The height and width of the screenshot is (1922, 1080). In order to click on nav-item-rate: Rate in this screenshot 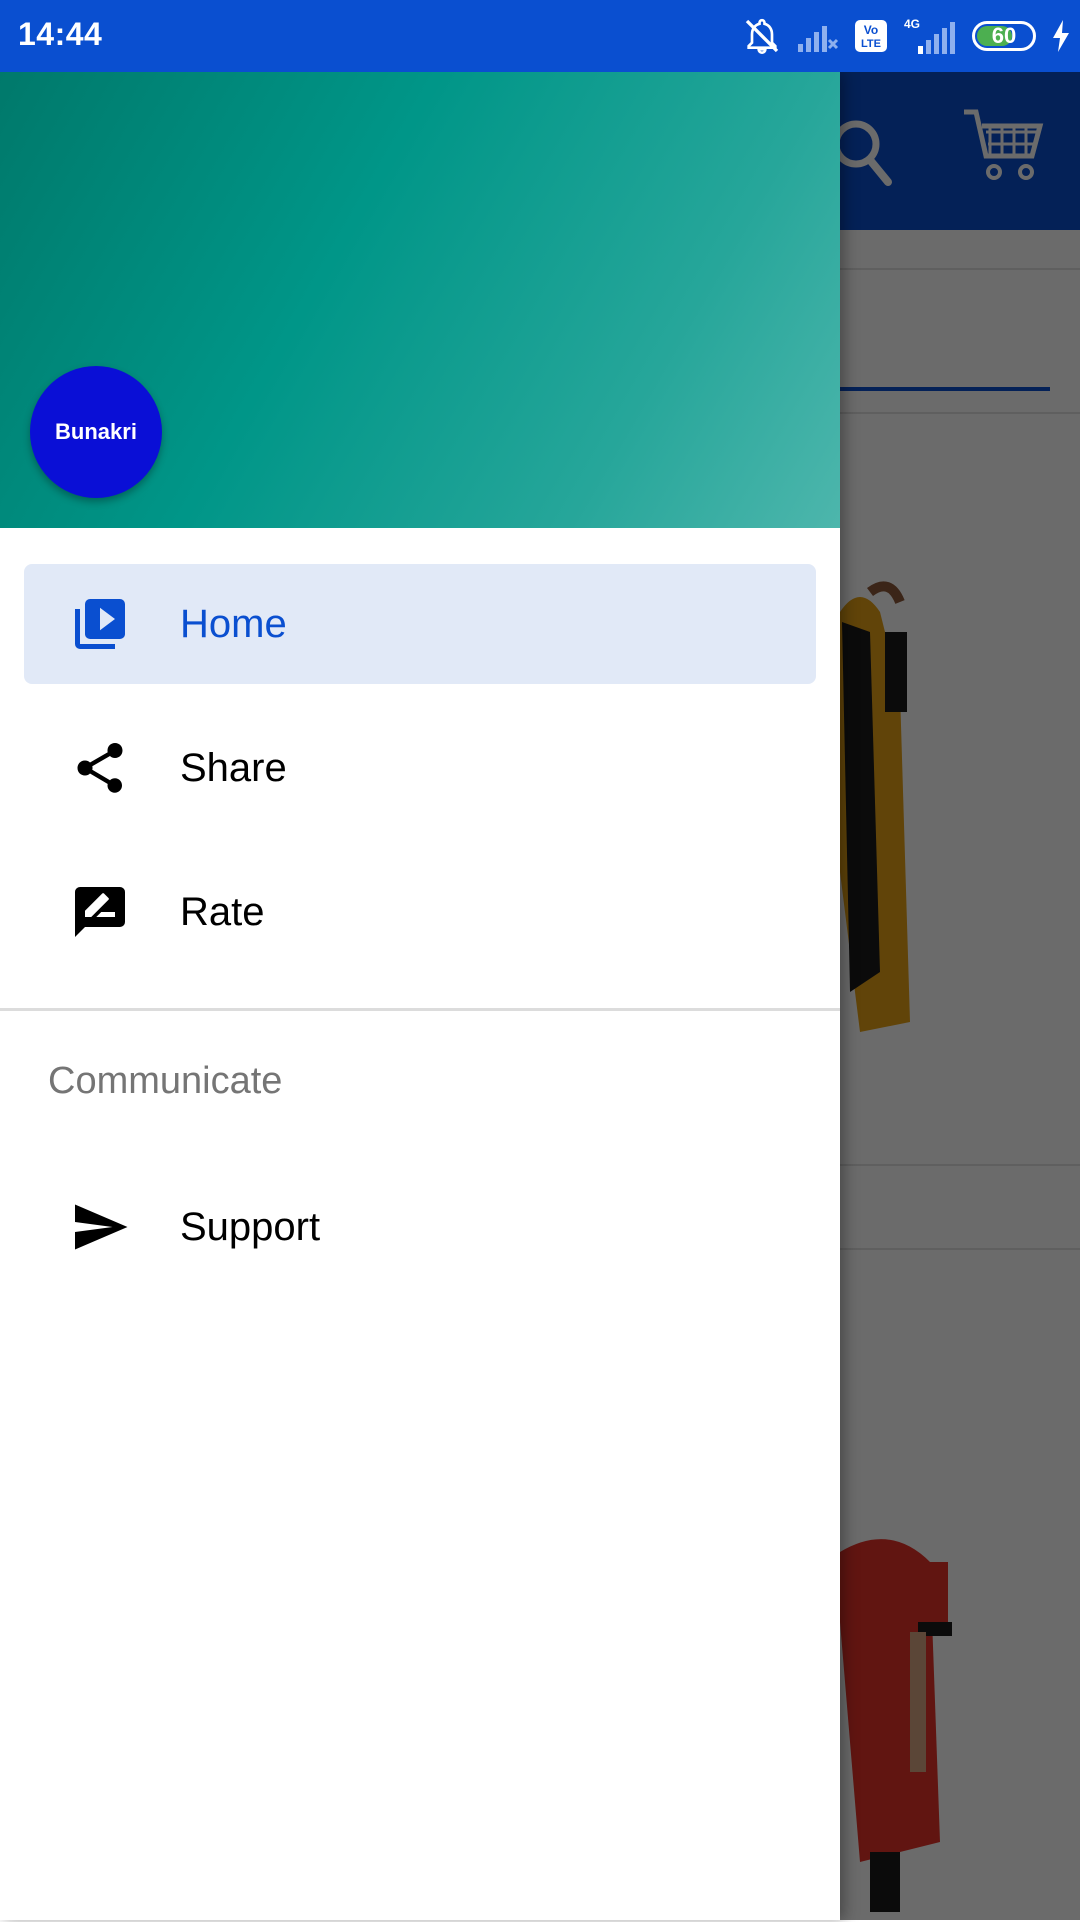, I will do `click(420, 912)`.